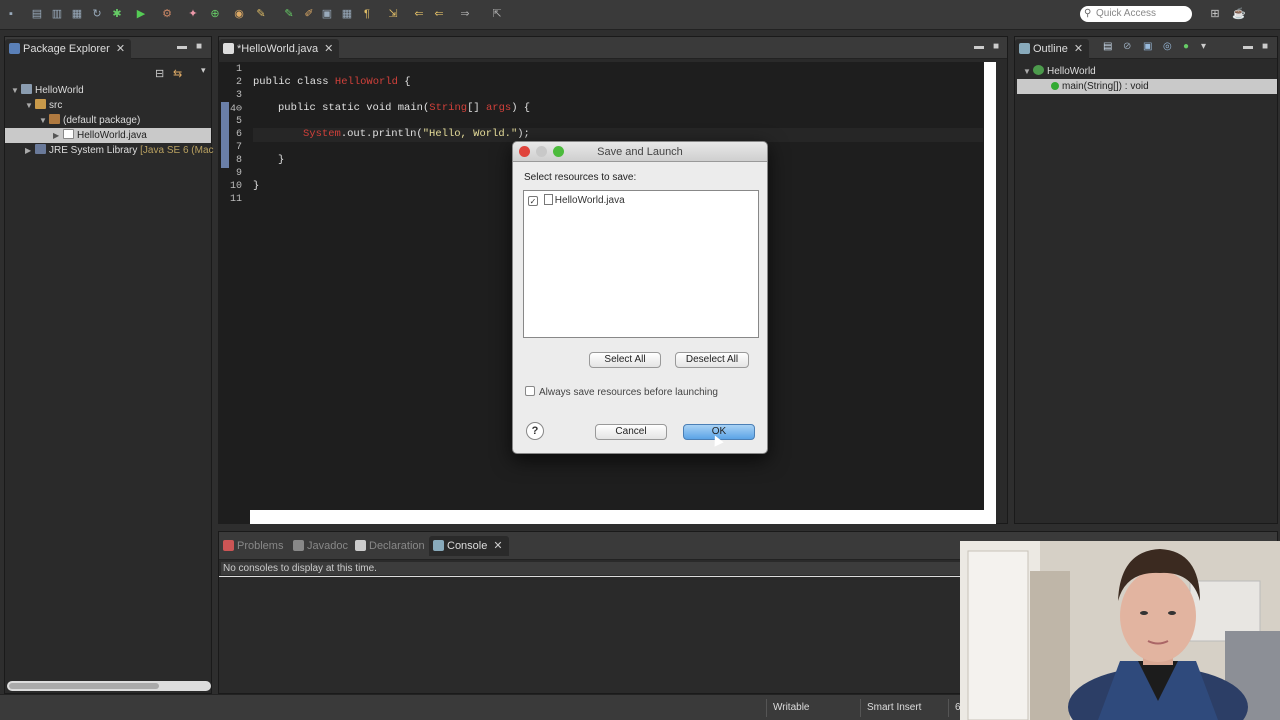  What do you see at coordinates (1167, 46) in the screenshot?
I see `hide-nonpublic-icon: ◎` at bounding box center [1167, 46].